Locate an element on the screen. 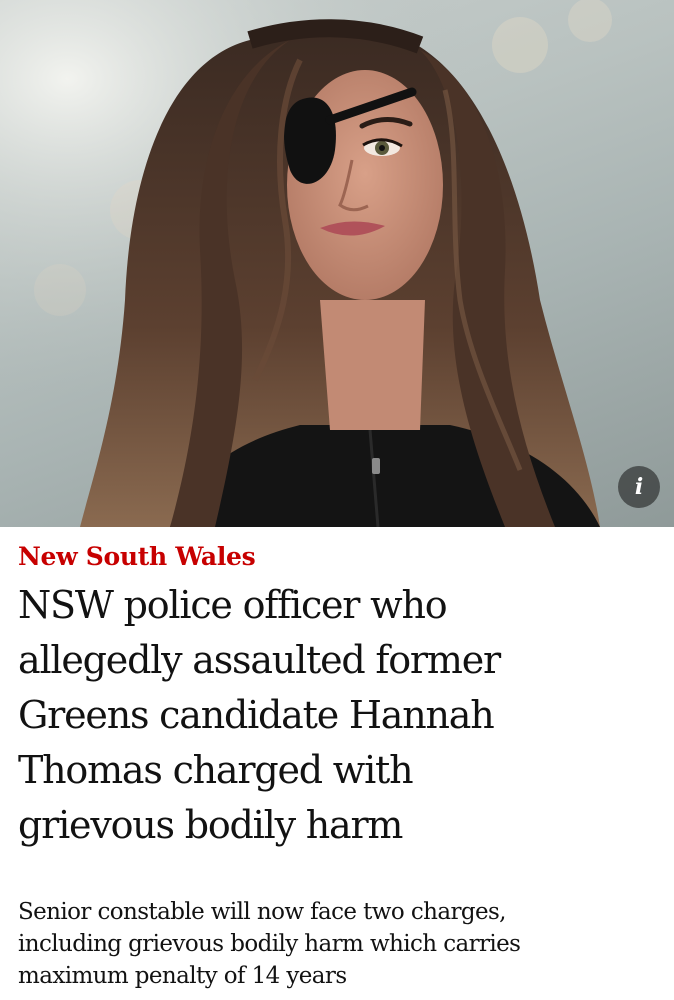  headline-line: Greens candidate Hannah is located at coordinates (256, 715).